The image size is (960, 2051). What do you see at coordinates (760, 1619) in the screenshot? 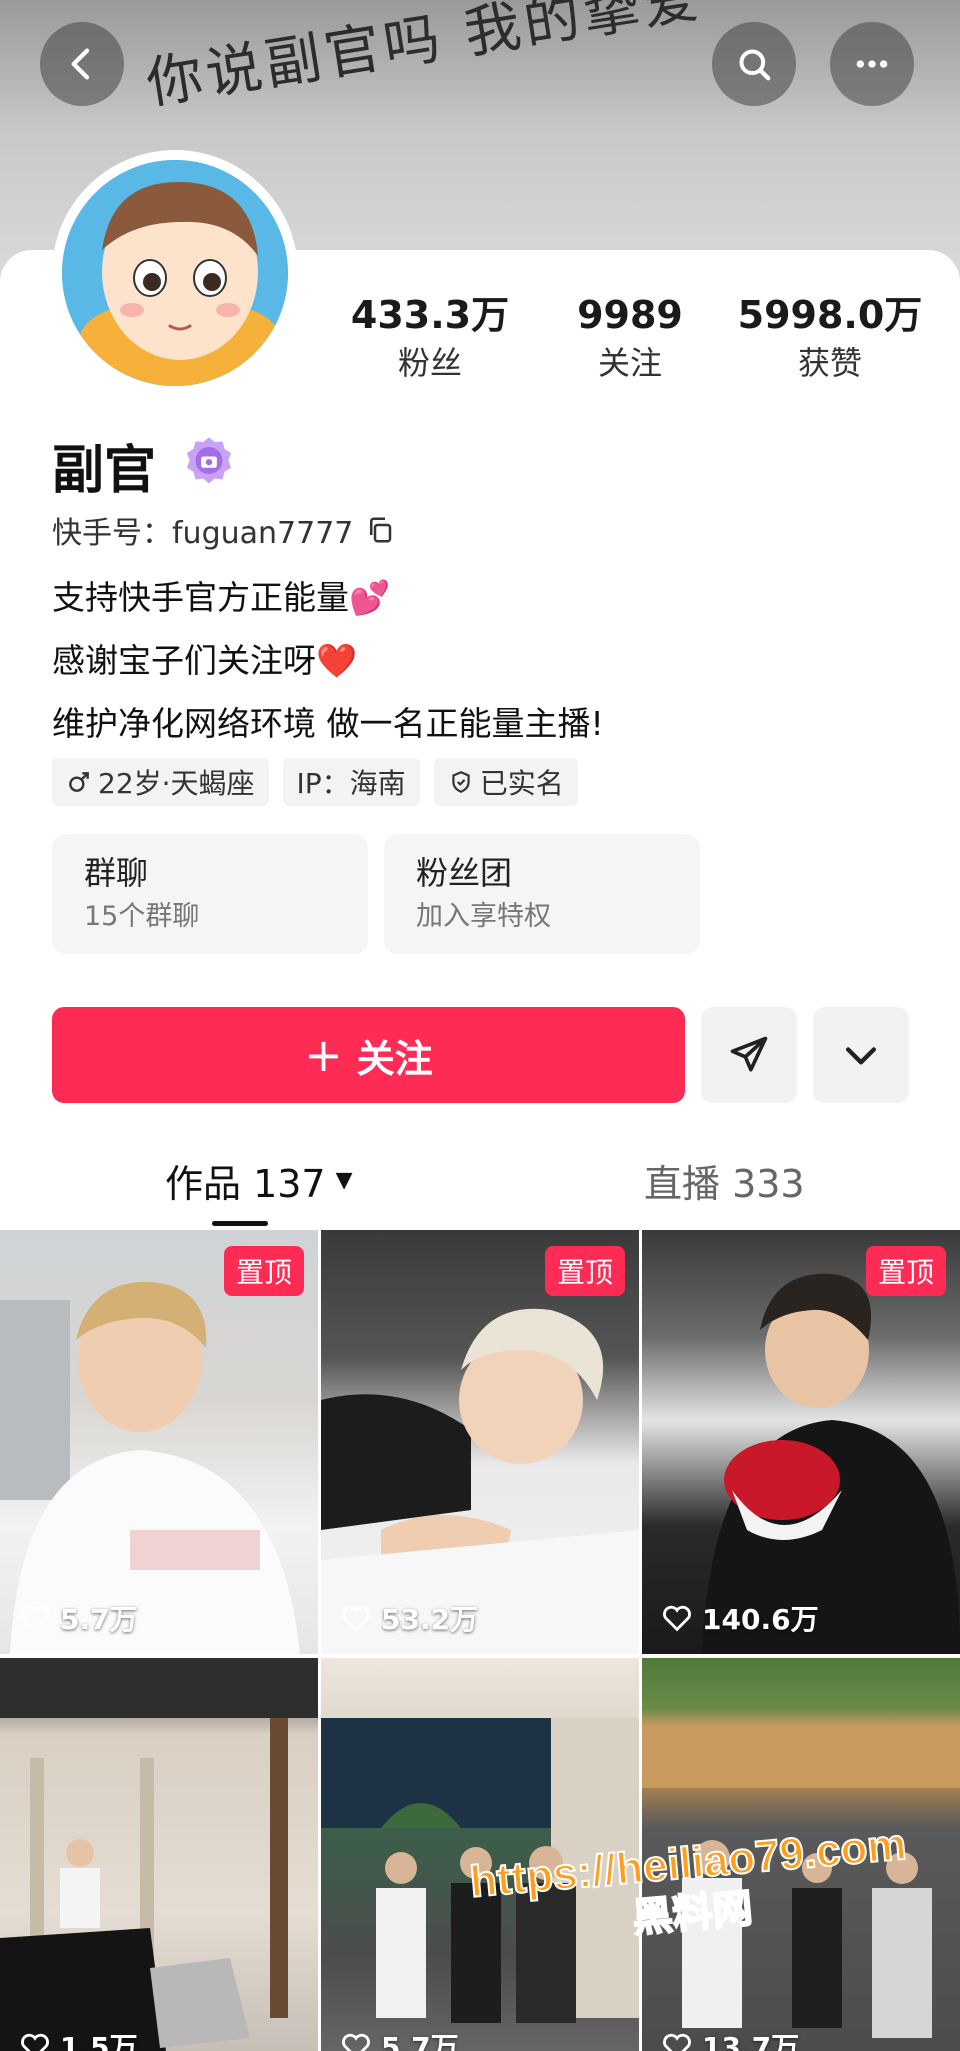
I see `like-count-text: 140.6万` at bounding box center [760, 1619].